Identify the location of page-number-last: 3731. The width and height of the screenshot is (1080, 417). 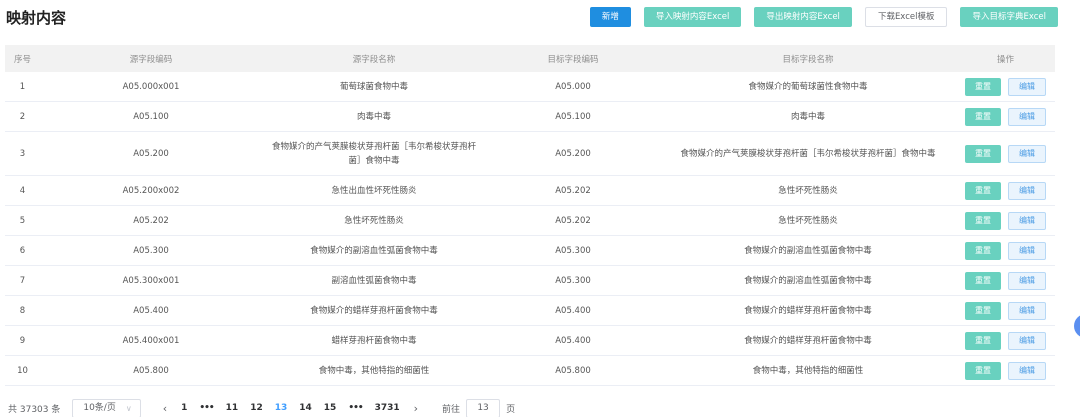
(387, 408).